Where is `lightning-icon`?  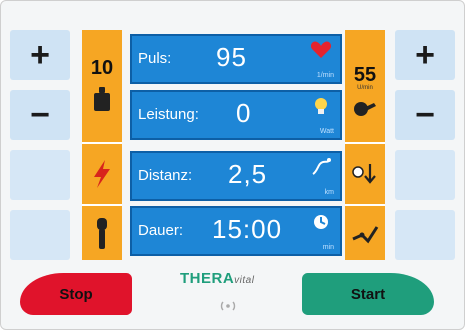
lightning-icon is located at coordinates (102, 174).